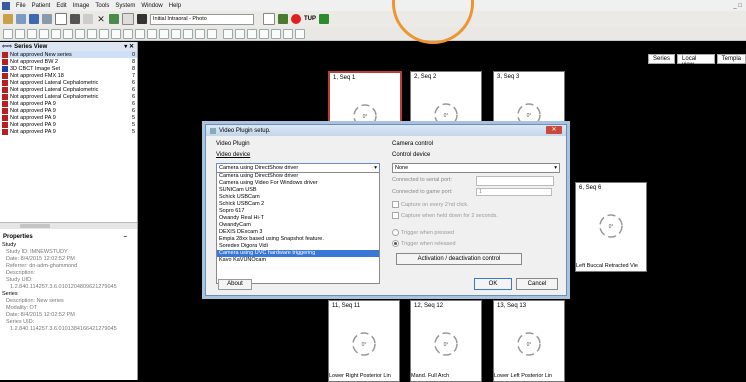 The image size is (746, 382). Describe the element at coordinates (75, 19) in the screenshot. I see `camera-icon` at that location.